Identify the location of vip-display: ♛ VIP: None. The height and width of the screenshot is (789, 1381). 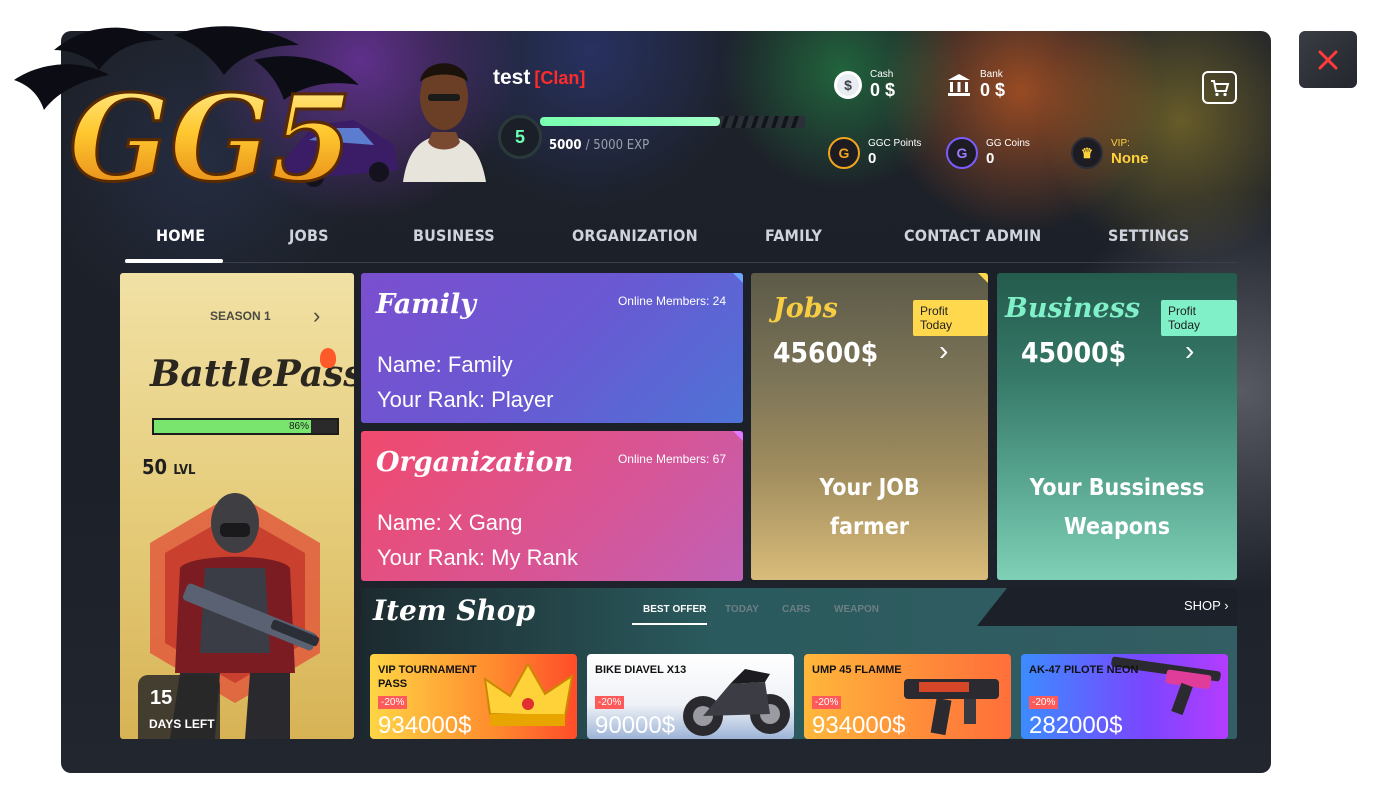
(1110, 153).